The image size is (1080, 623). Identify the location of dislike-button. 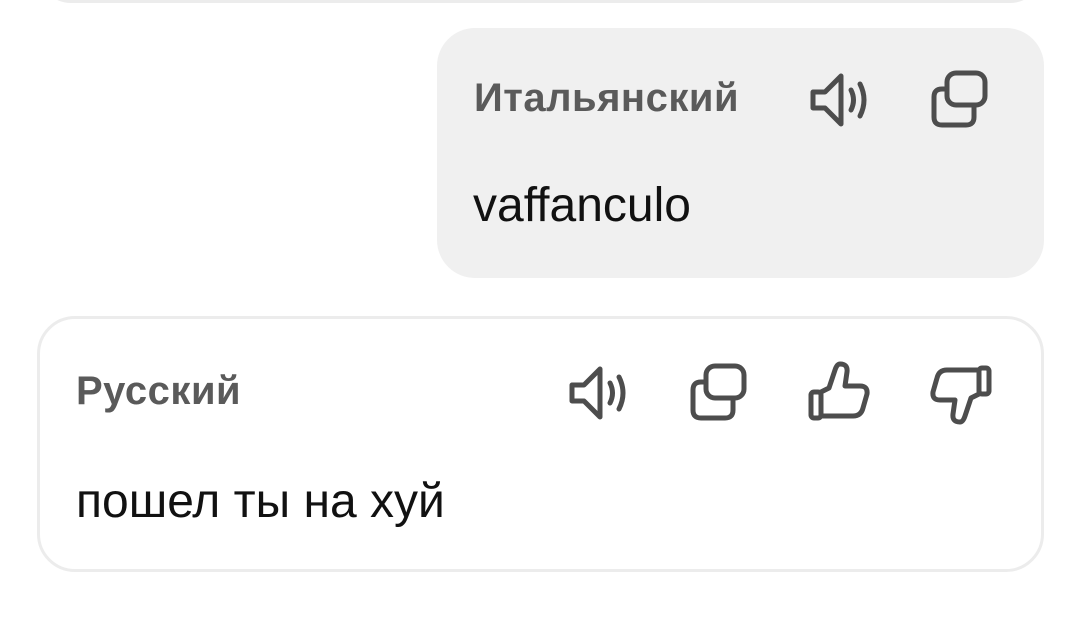
(960, 393).